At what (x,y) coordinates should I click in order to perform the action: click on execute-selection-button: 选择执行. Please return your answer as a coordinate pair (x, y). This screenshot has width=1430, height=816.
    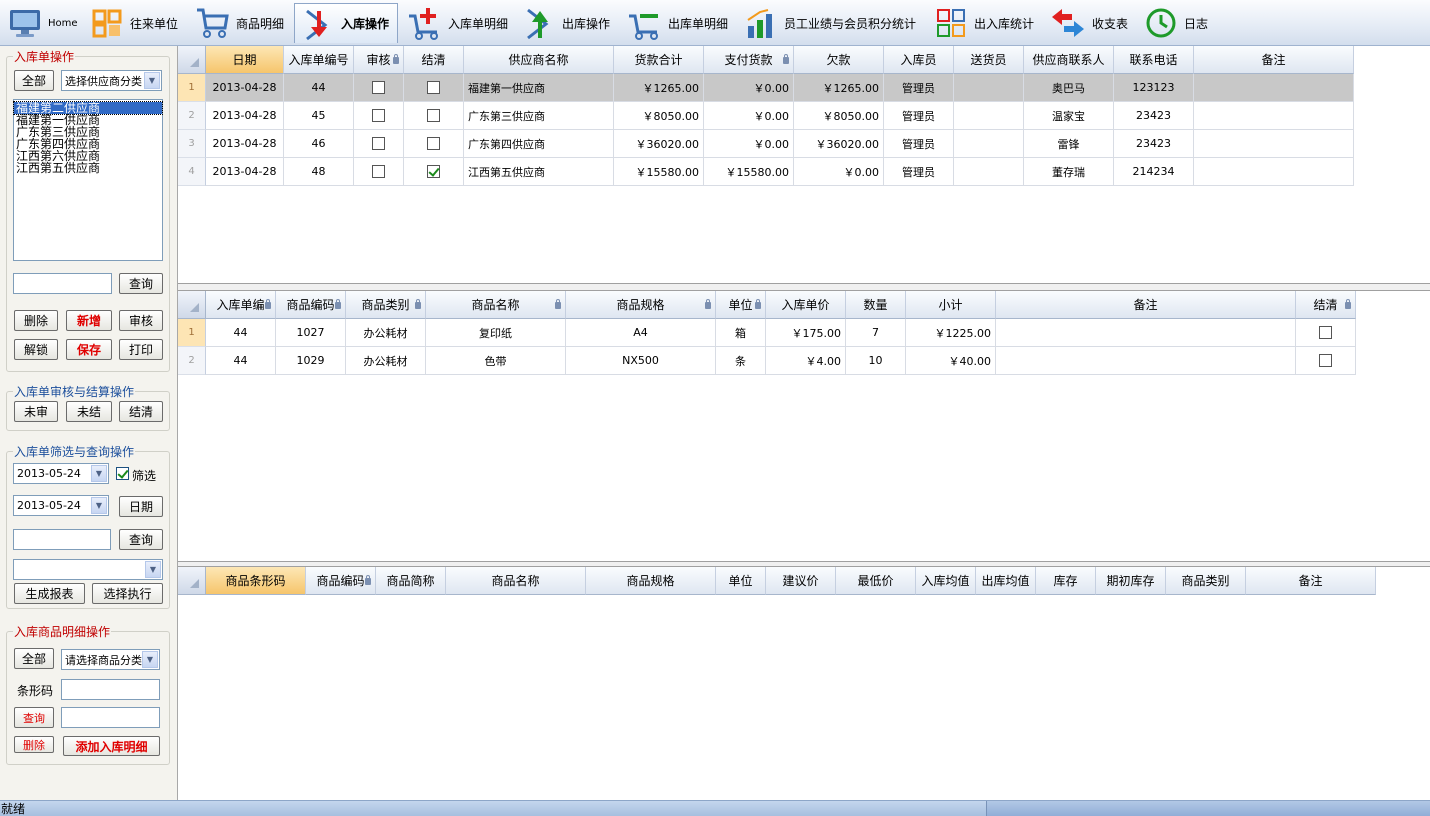
    Looking at the image, I should click on (127, 593).